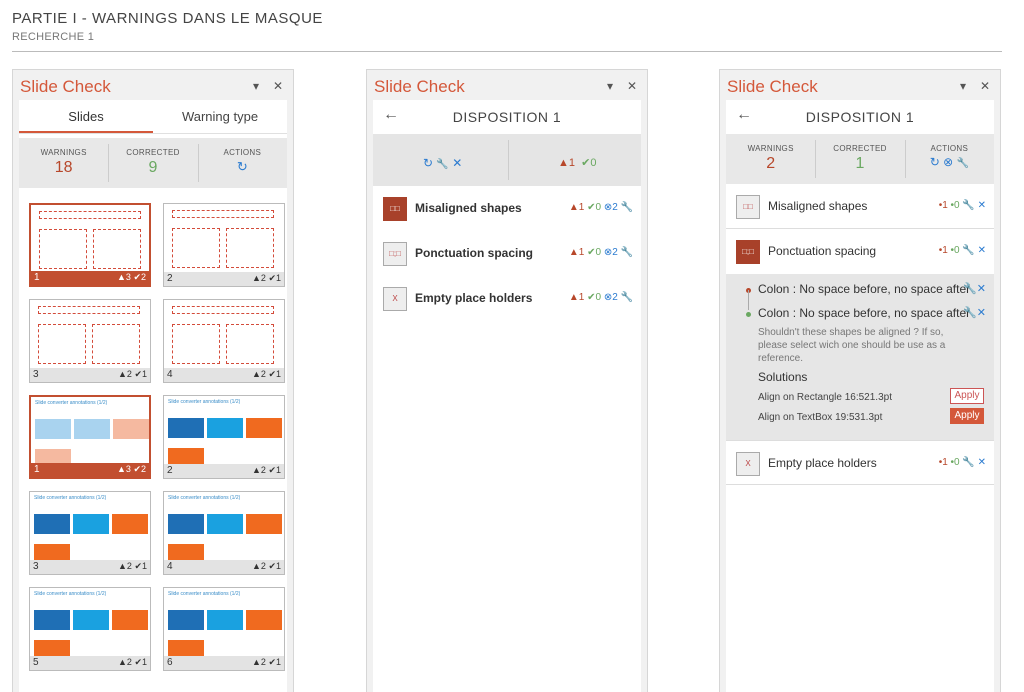 Image resolution: width=1024 pixels, height=692 pixels. What do you see at coordinates (90, 629) in the screenshot?
I see `slide-thumbnail: Slide converter annotations (1/2) 5 ▲2 ✔1` at bounding box center [90, 629].